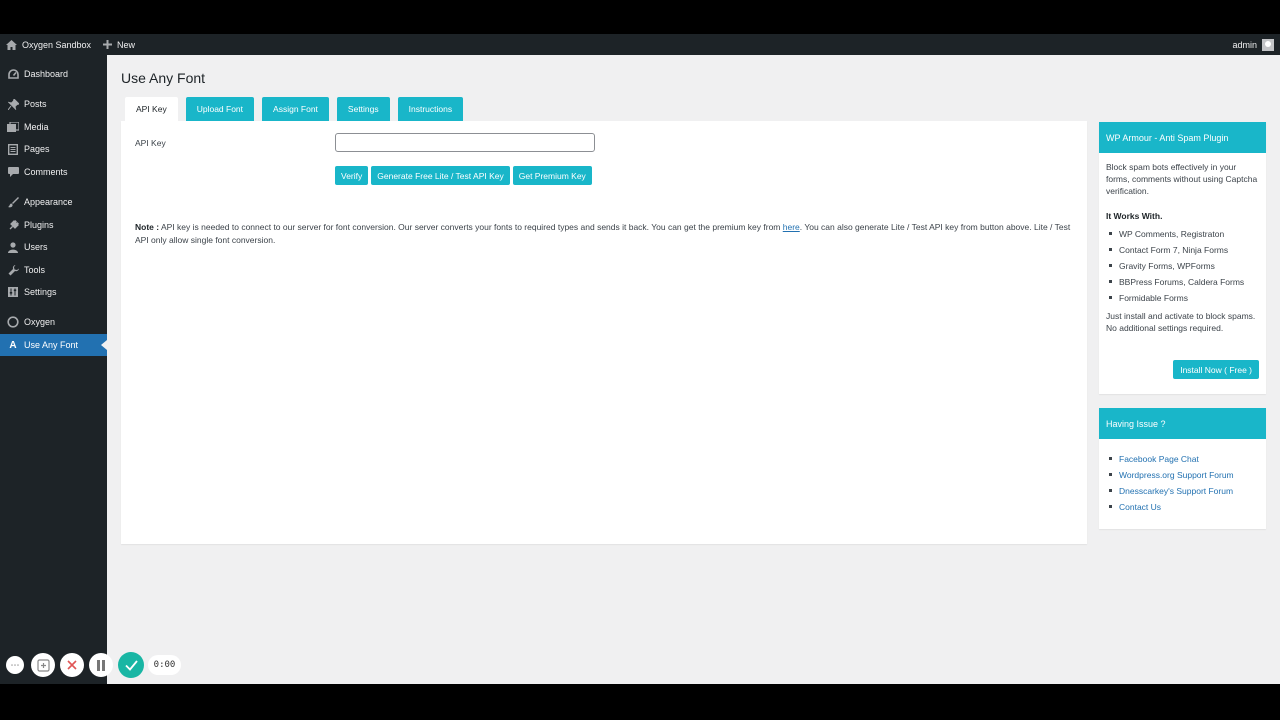 The image size is (1280, 720). Describe the element at coordinates (352, 175) in the screenshot. I see `verify-button: Verify` at that location.